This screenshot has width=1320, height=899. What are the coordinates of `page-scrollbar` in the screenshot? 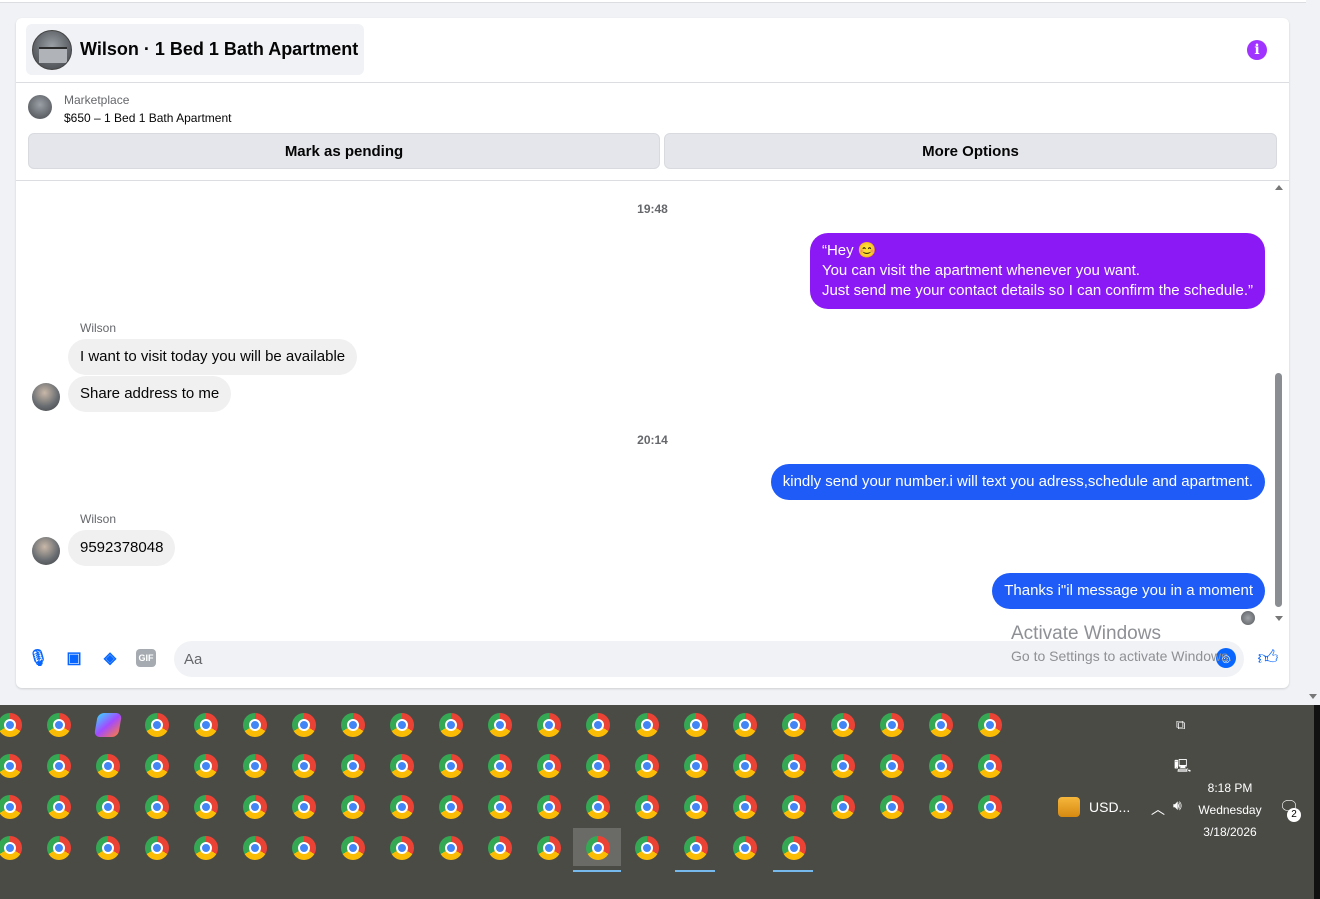 It's located at (1313, 352).